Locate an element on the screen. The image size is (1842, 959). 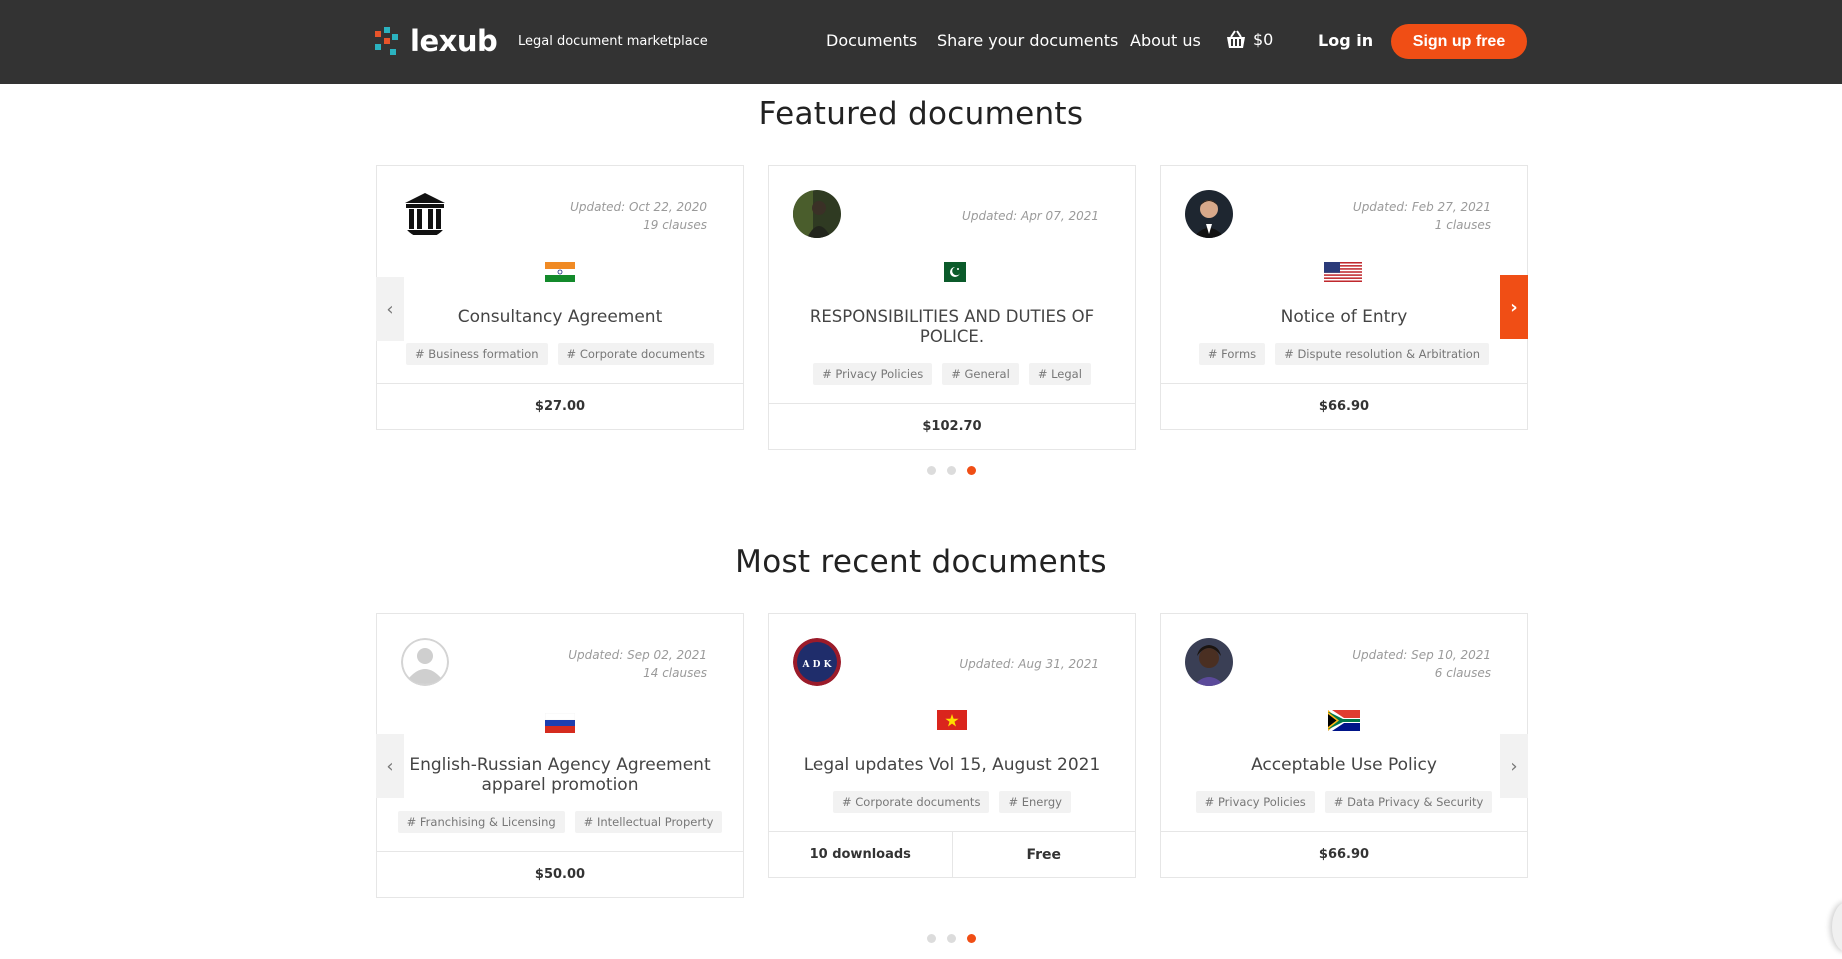
document-meta: Updated: Aug 31, 2021 is located at coordinates (1029, 664).